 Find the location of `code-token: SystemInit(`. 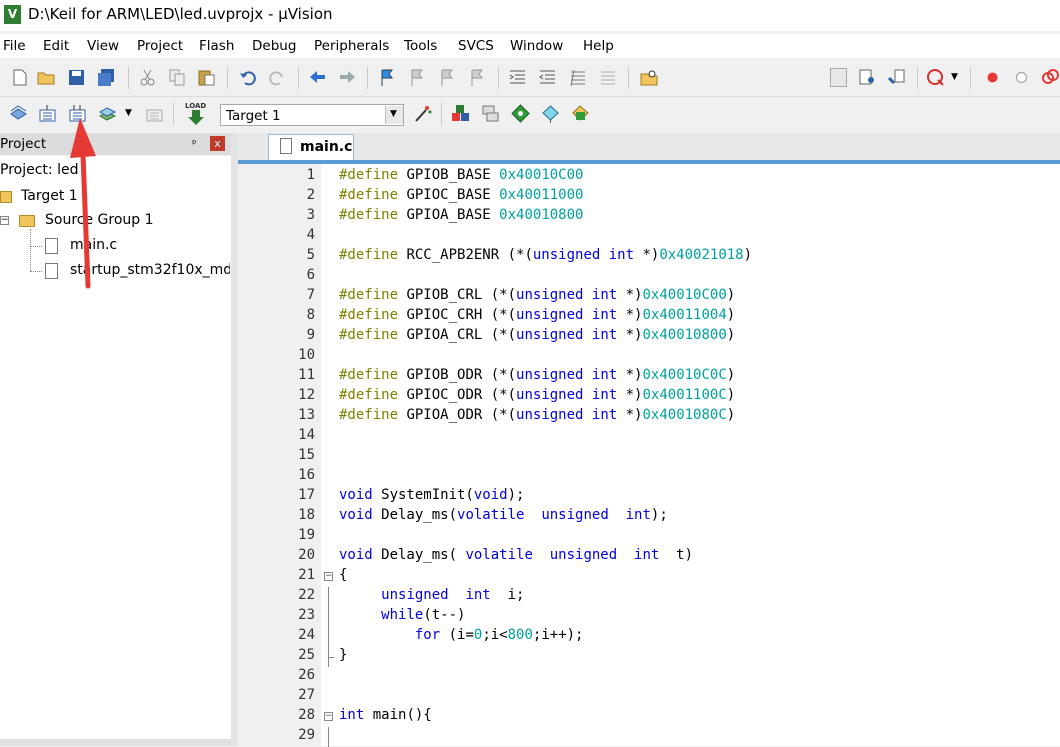

code-token: SystemInit( is located at coordinates (423, 495).